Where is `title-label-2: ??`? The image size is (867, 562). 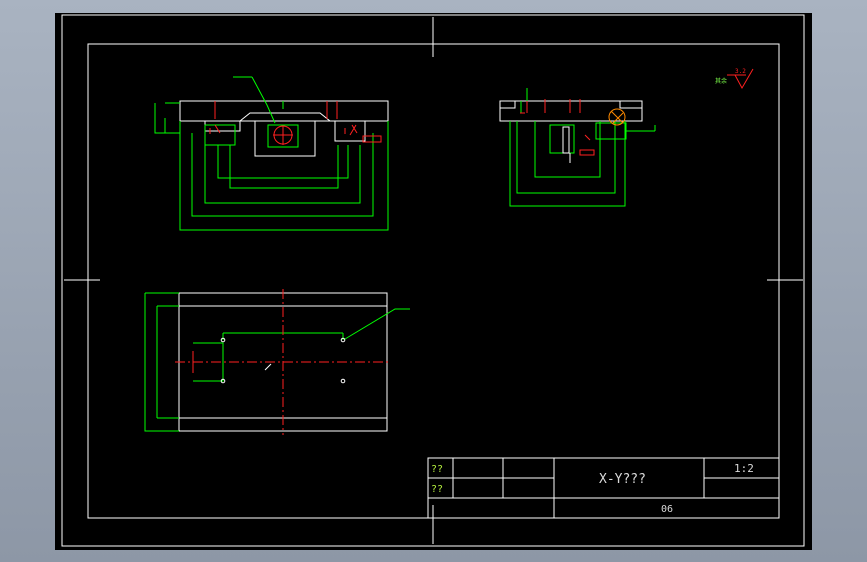 title-label-2: ?? is located at coordinates (437, 489).